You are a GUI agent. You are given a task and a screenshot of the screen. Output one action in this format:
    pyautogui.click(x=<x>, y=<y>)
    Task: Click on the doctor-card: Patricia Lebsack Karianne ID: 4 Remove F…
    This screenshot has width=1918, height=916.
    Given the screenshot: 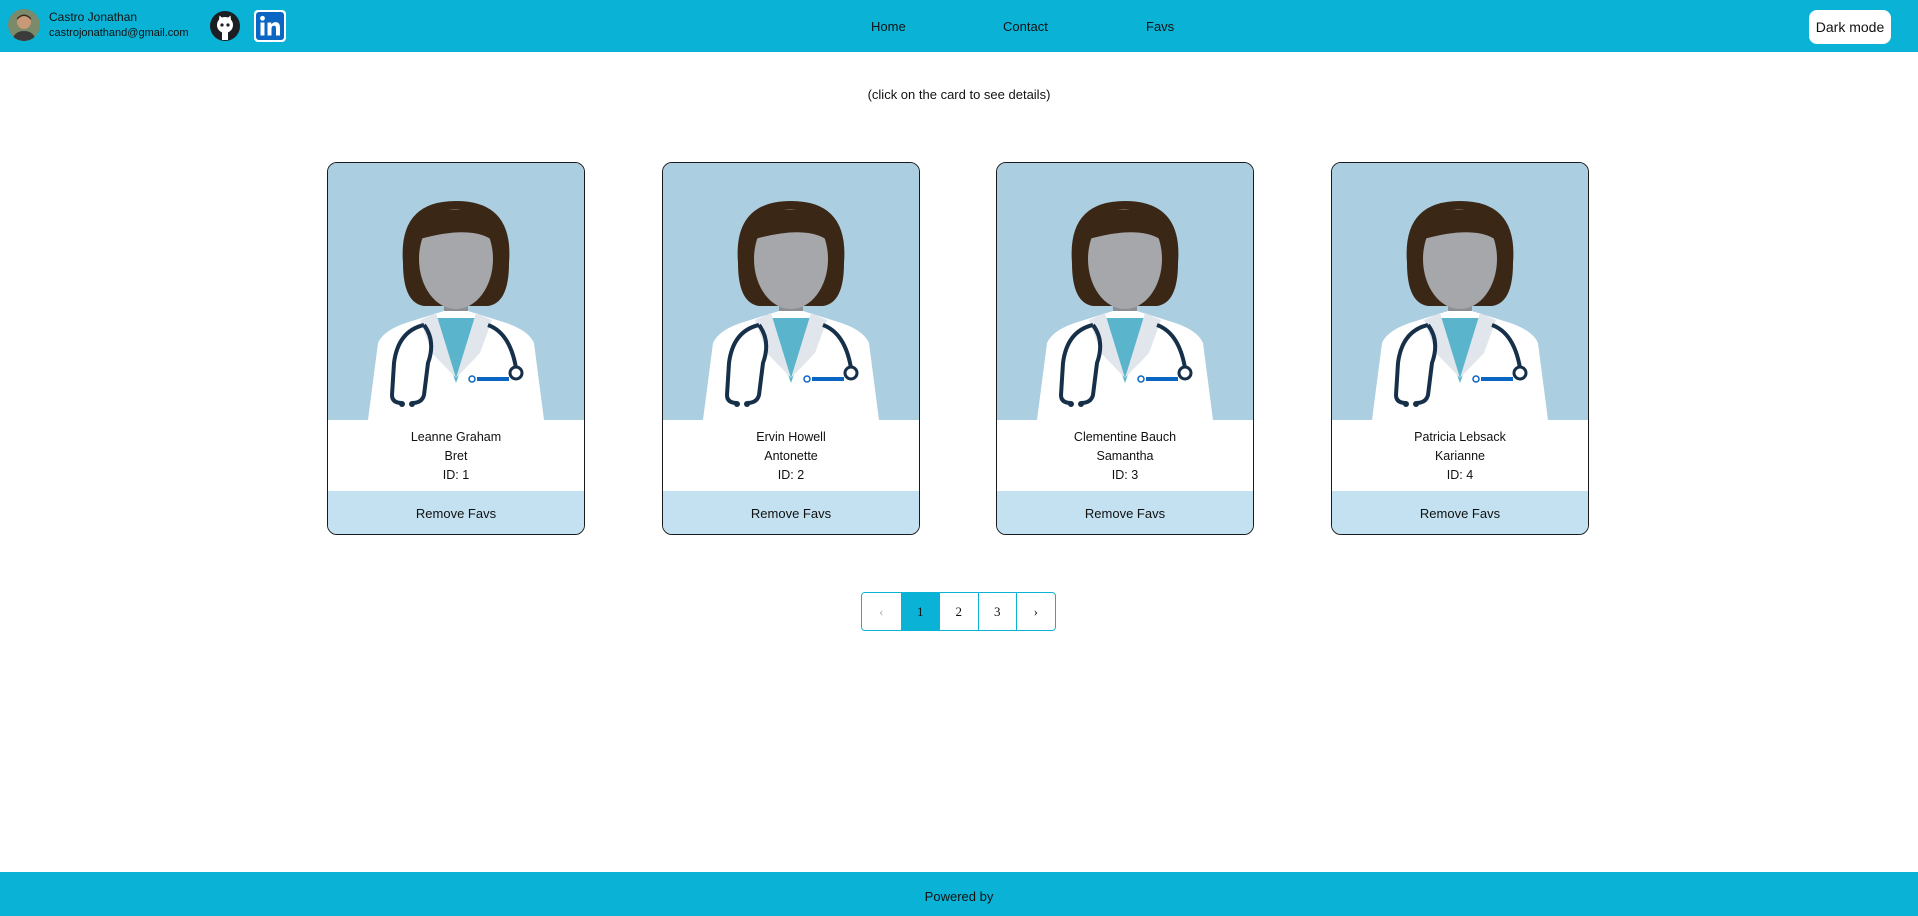 What is the action you would take?
    pyautogui.click(x=1460, y=348)
    